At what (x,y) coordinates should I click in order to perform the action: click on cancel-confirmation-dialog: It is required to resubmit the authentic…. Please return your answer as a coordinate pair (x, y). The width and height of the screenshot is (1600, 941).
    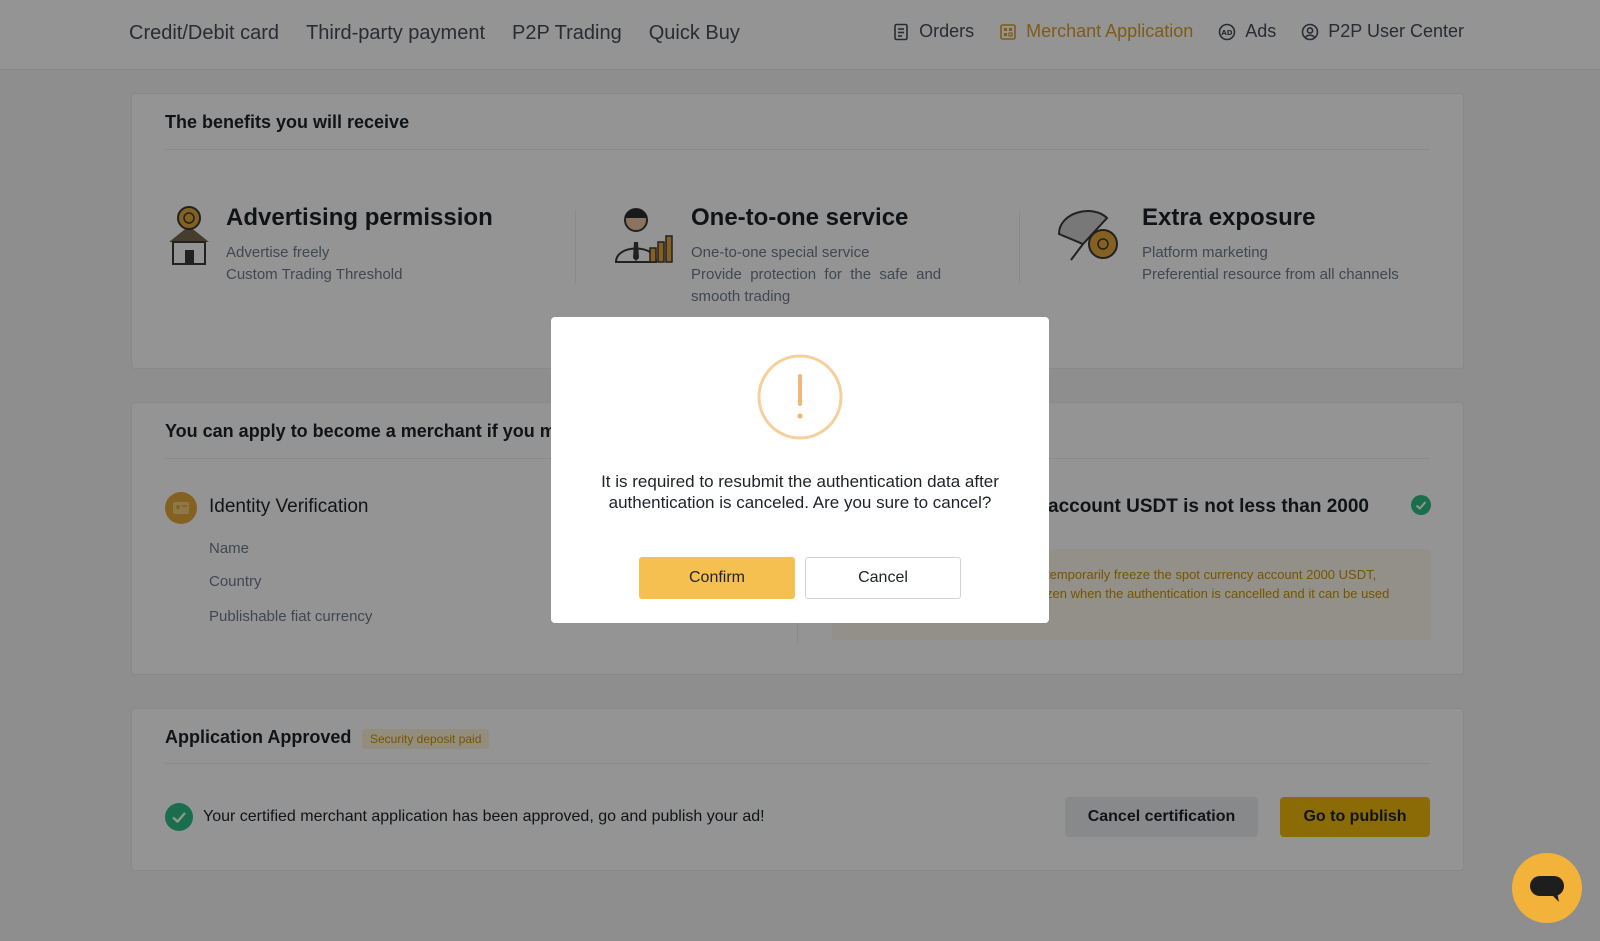
    Looking at the image, I should click on (800, 470).